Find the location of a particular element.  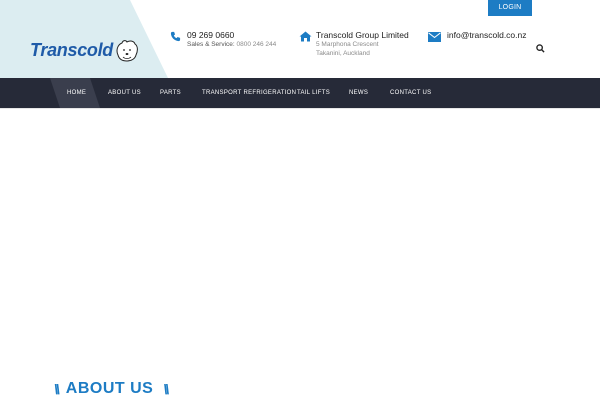

nav-item-parts: PARTS is located at coordinates (170, 93).